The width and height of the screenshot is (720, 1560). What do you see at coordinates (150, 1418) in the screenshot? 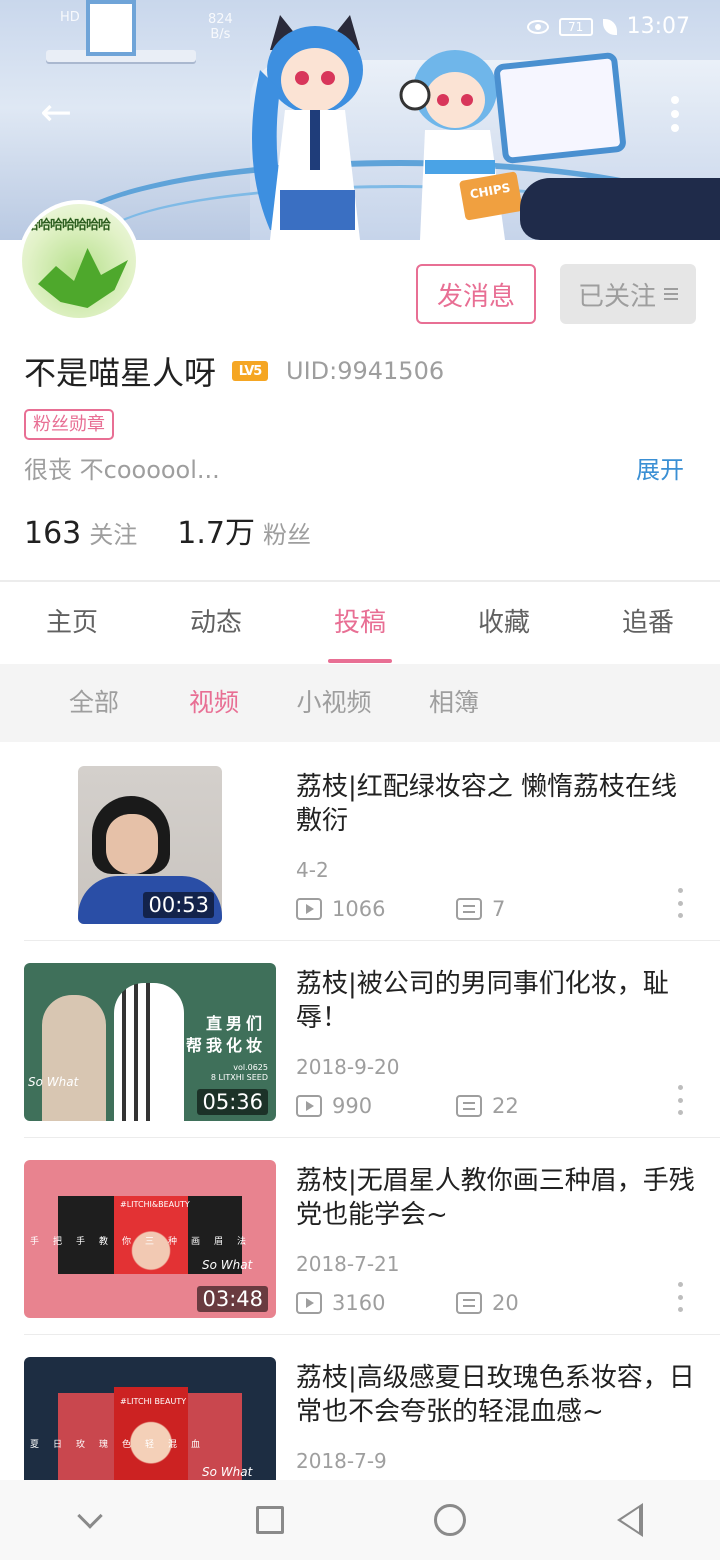
I see `video-thumbnail: 夏日玫瑰色轻混血 #LITCHI BEAUTY So What` at bounding box center [150, 1418].